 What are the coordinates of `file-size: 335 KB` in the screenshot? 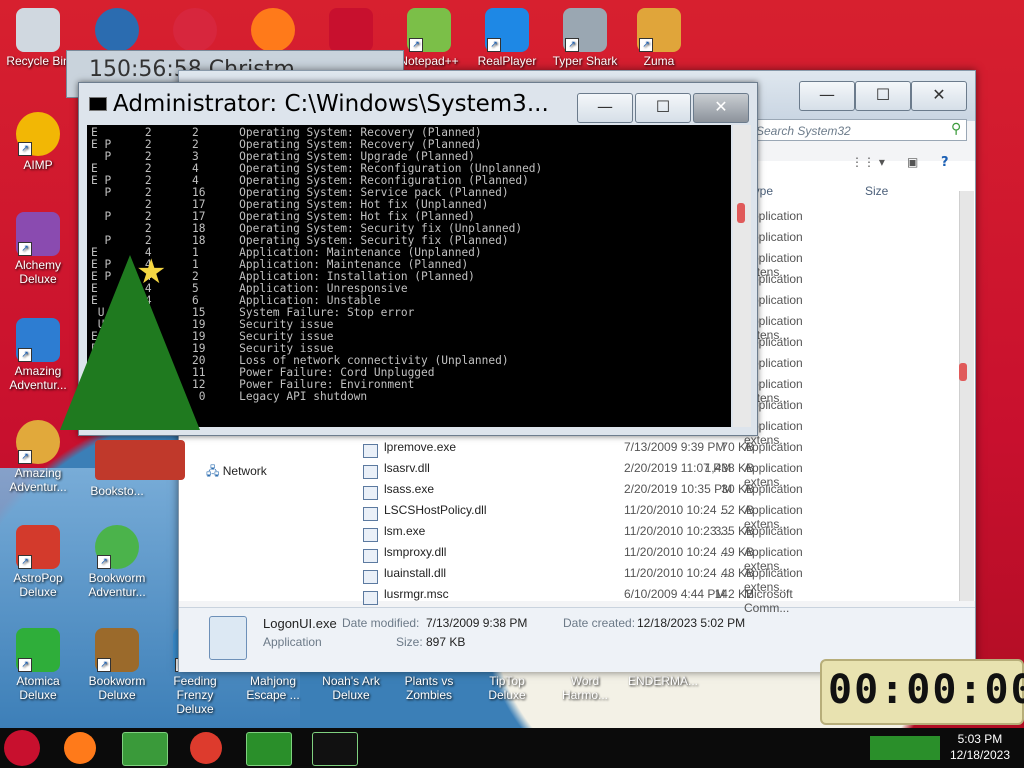 It's located at (734, 531).